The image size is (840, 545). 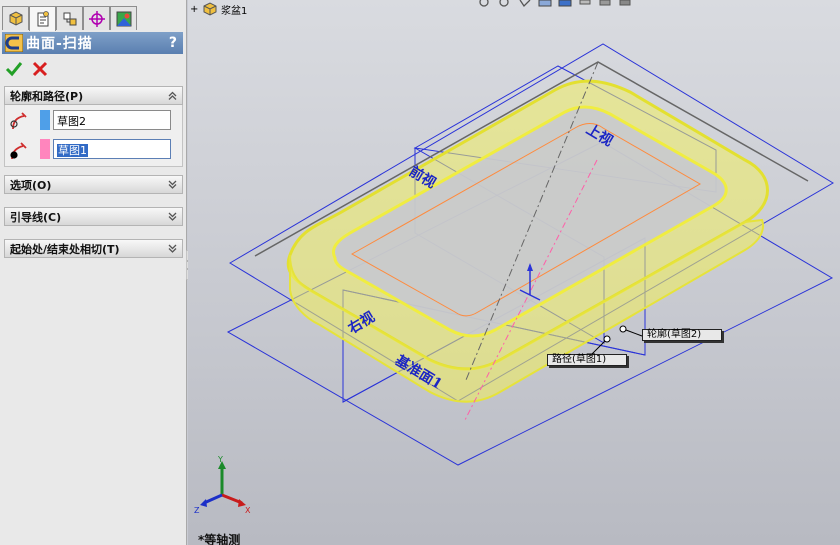 What do you see at coordinates (623, 329) in the screenshot?
I see `profile-leader-dot` at bounding box center [623, 329].